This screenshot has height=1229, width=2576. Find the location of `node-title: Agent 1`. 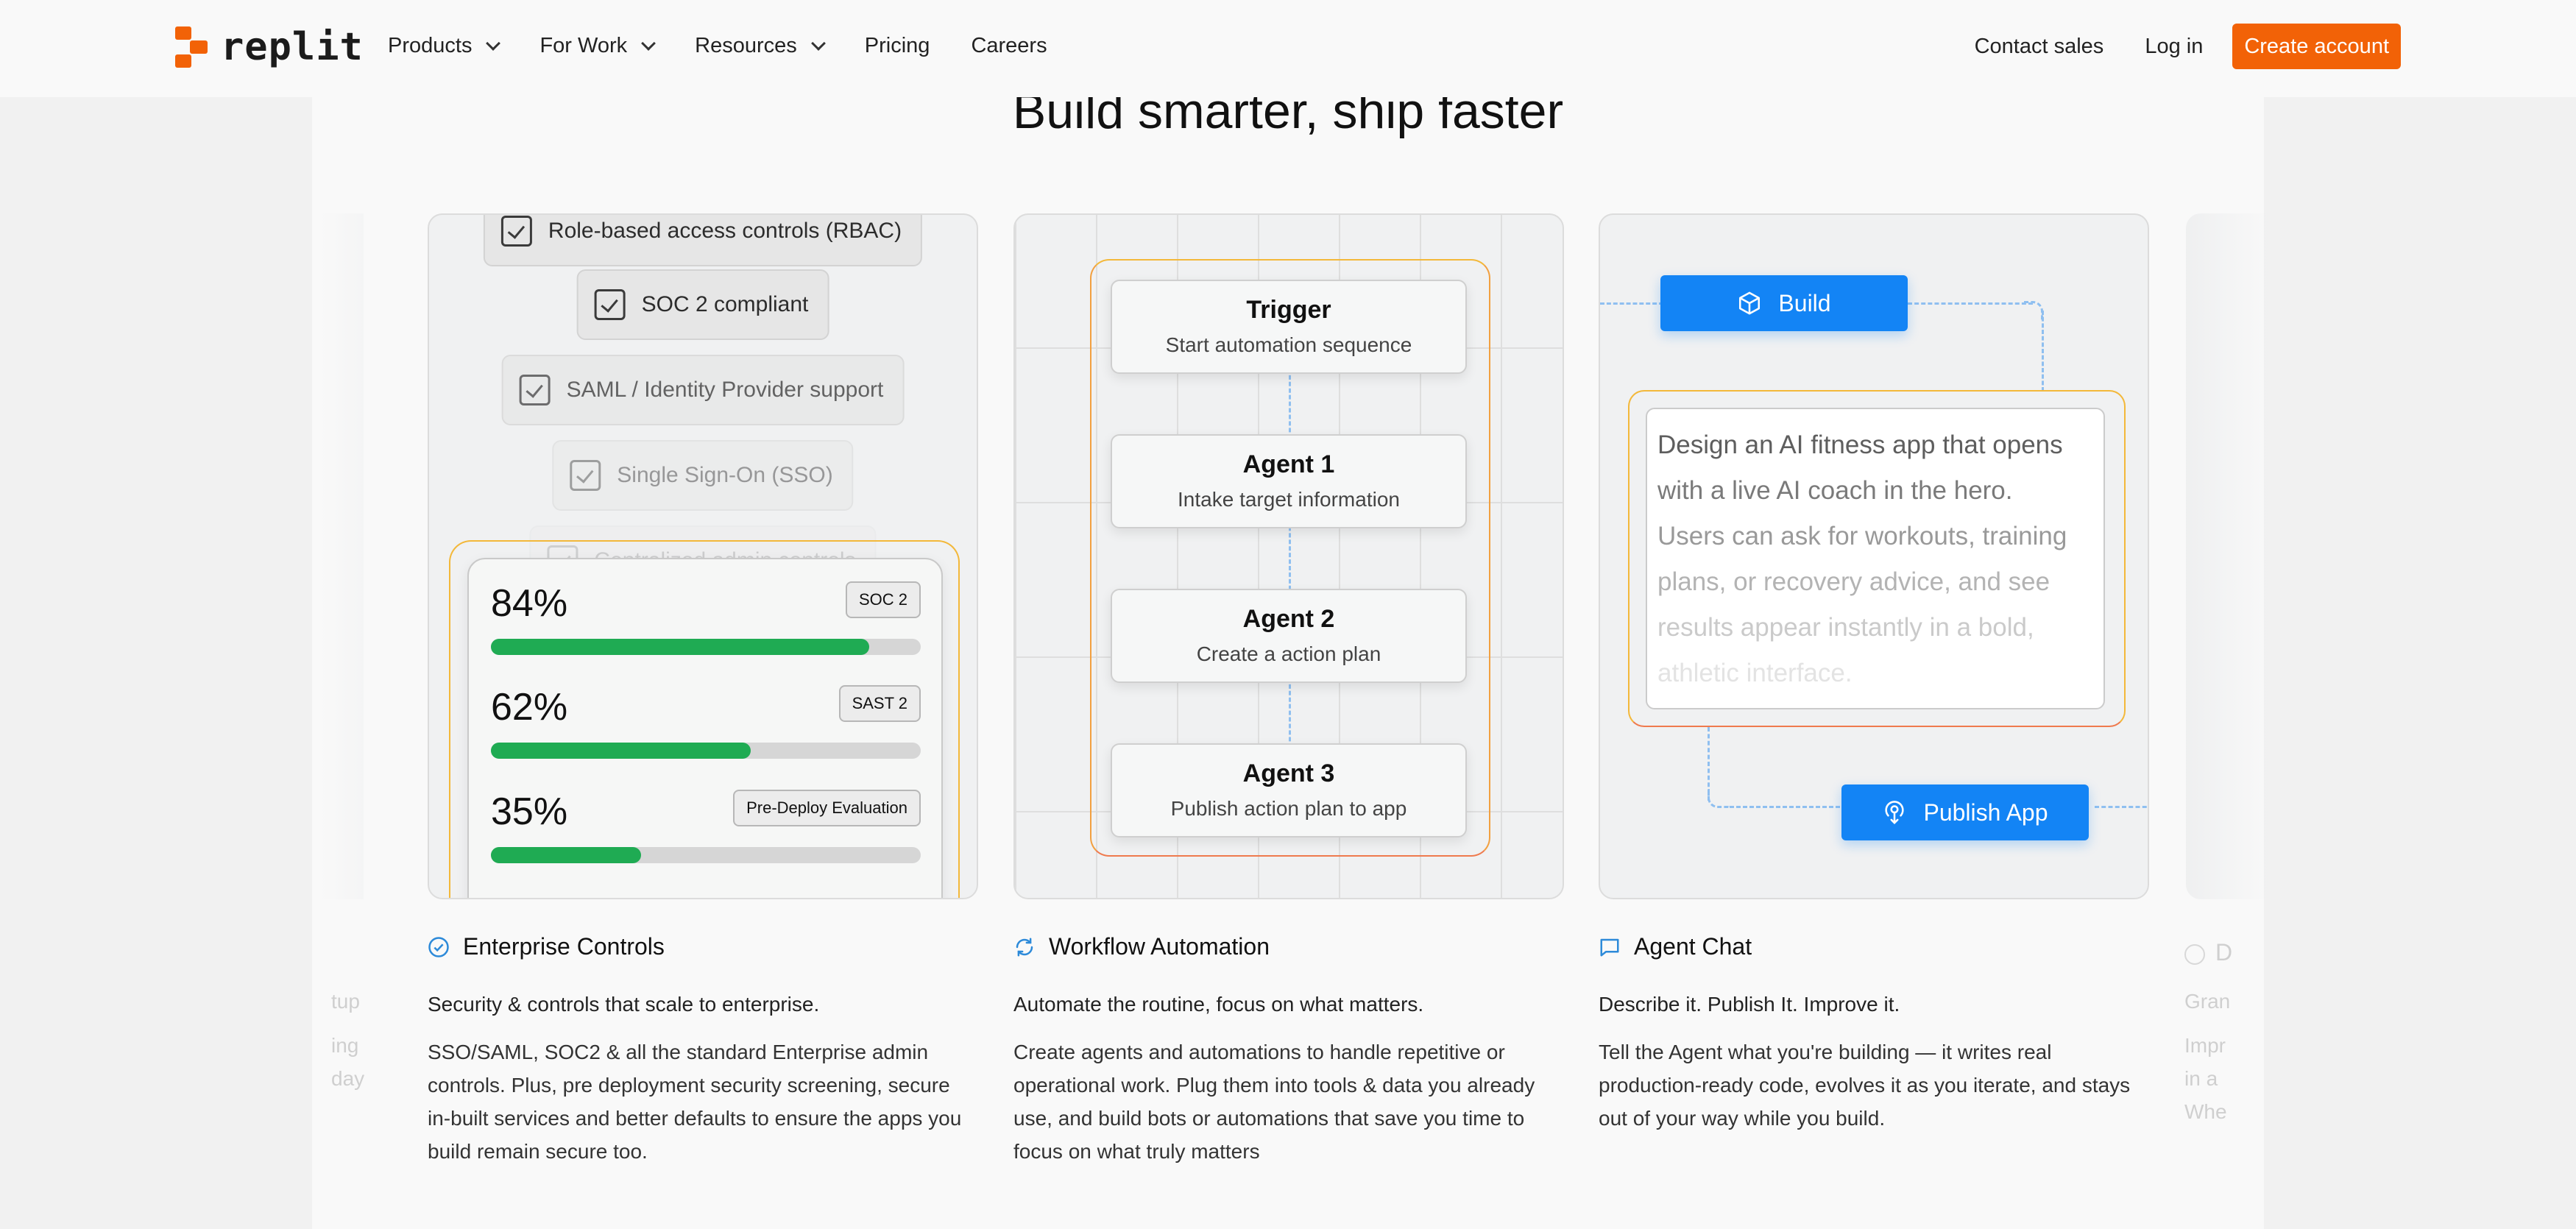

node-title: Agent 1 is located at coordinates (1288, 464).